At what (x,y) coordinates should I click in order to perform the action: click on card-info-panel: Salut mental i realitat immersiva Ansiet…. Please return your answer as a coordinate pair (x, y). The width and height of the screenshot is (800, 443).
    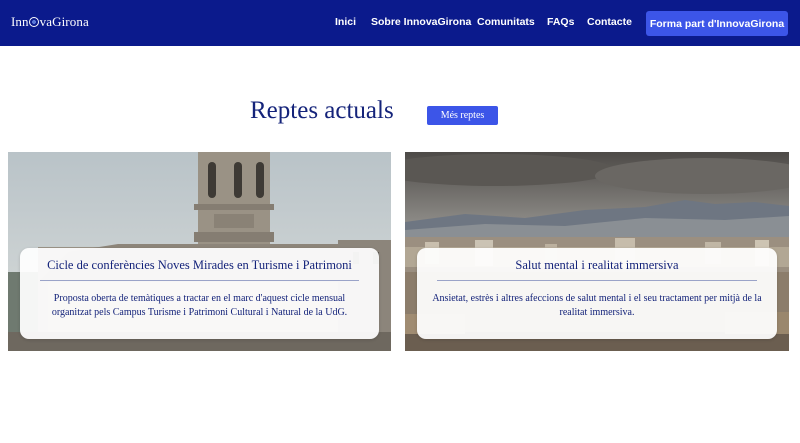
    Looking at the image, I should click on (597, 293).